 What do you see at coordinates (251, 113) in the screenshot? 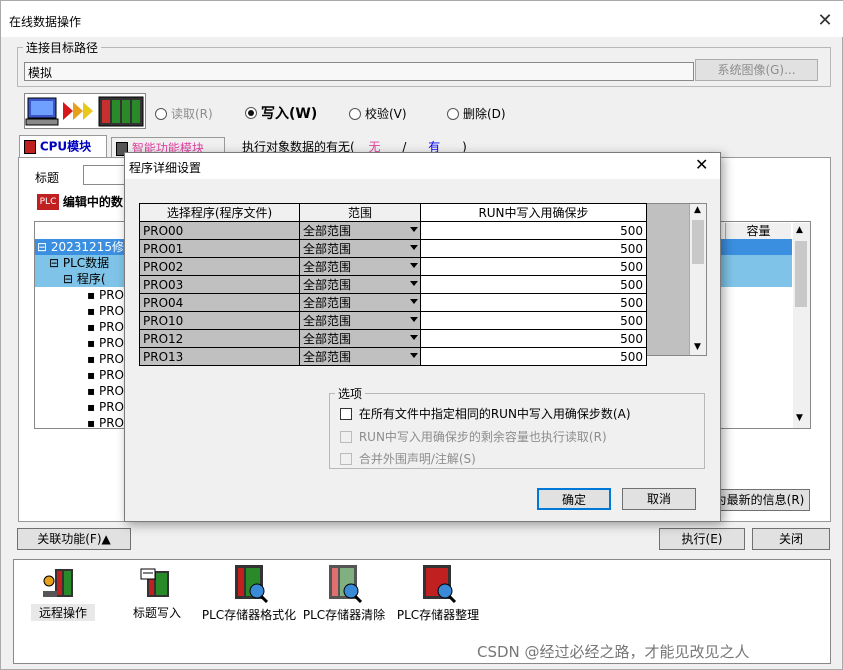
I see `radio-write-indicator` at bounding box center [251, 113].